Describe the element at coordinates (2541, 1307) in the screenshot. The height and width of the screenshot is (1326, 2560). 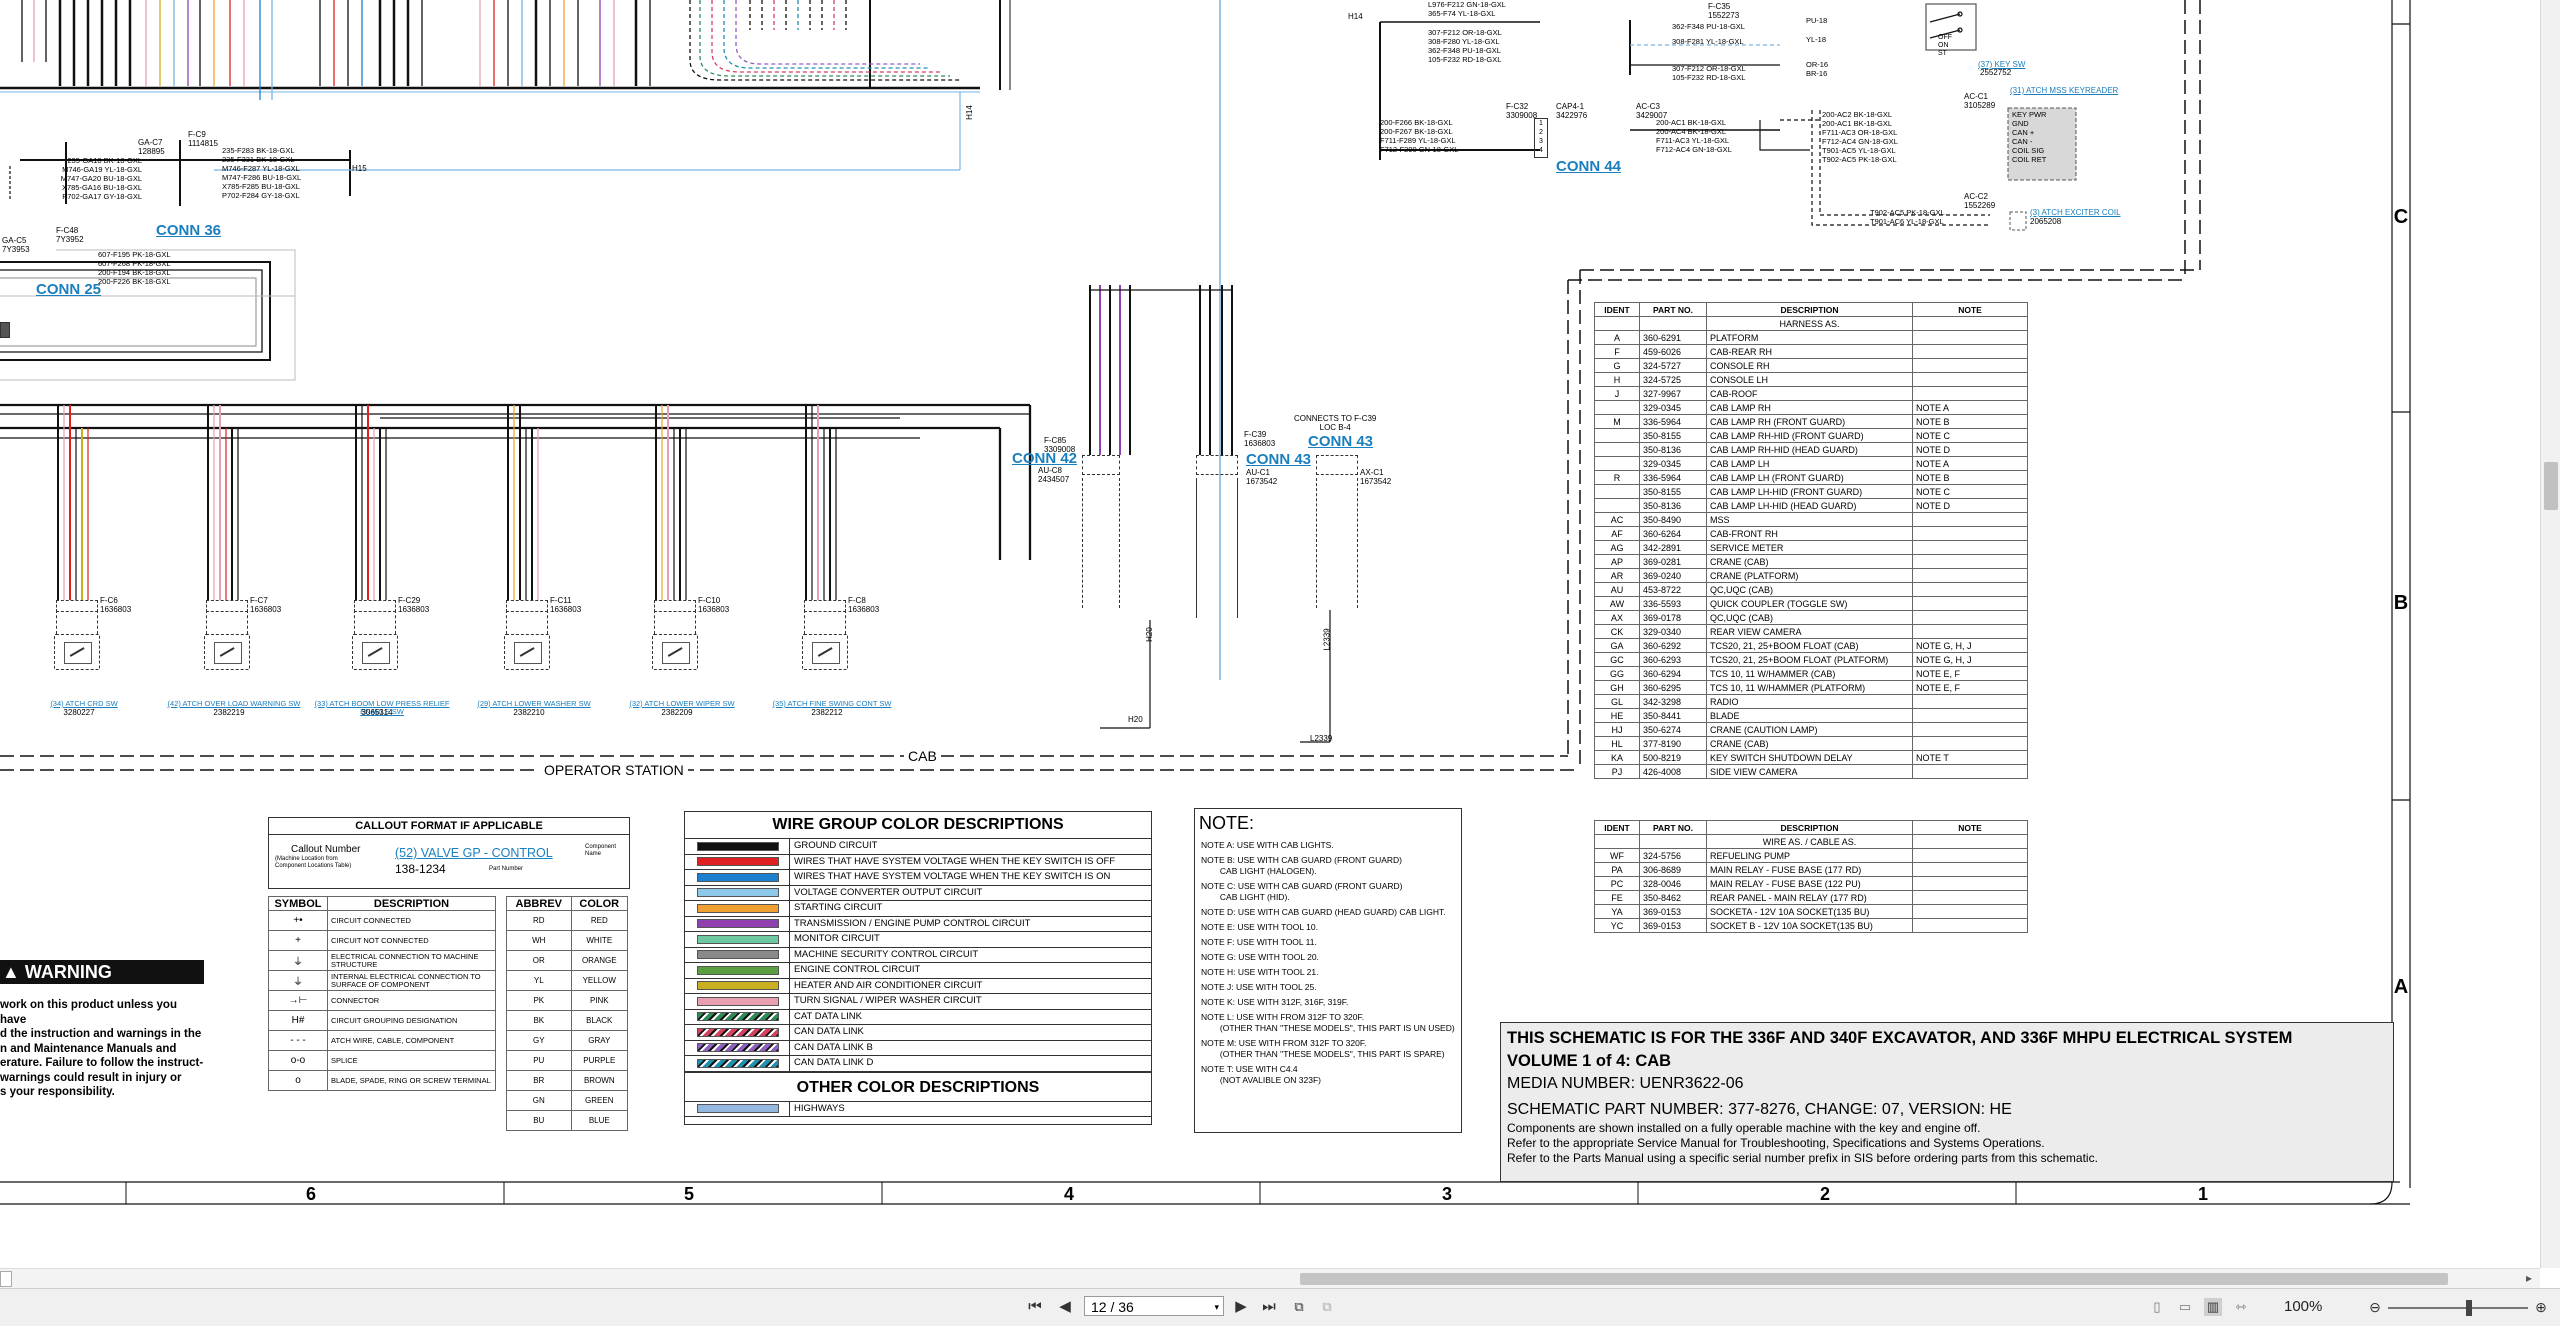
I see `zoom-in-icon: ⊕` at that location.